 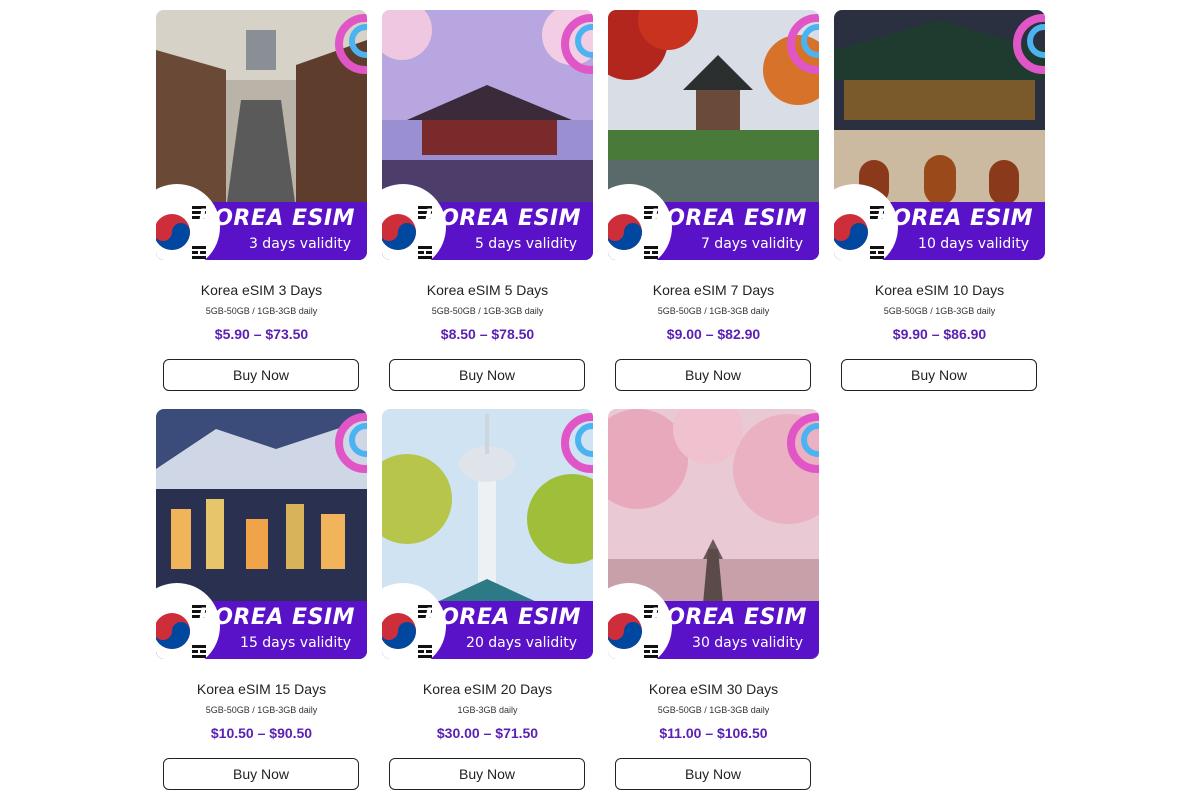 What do you see at coordinates (521, 643) in the screenshot?
I see `validity-label: 20 days validity` at bounding box center [521, 643].